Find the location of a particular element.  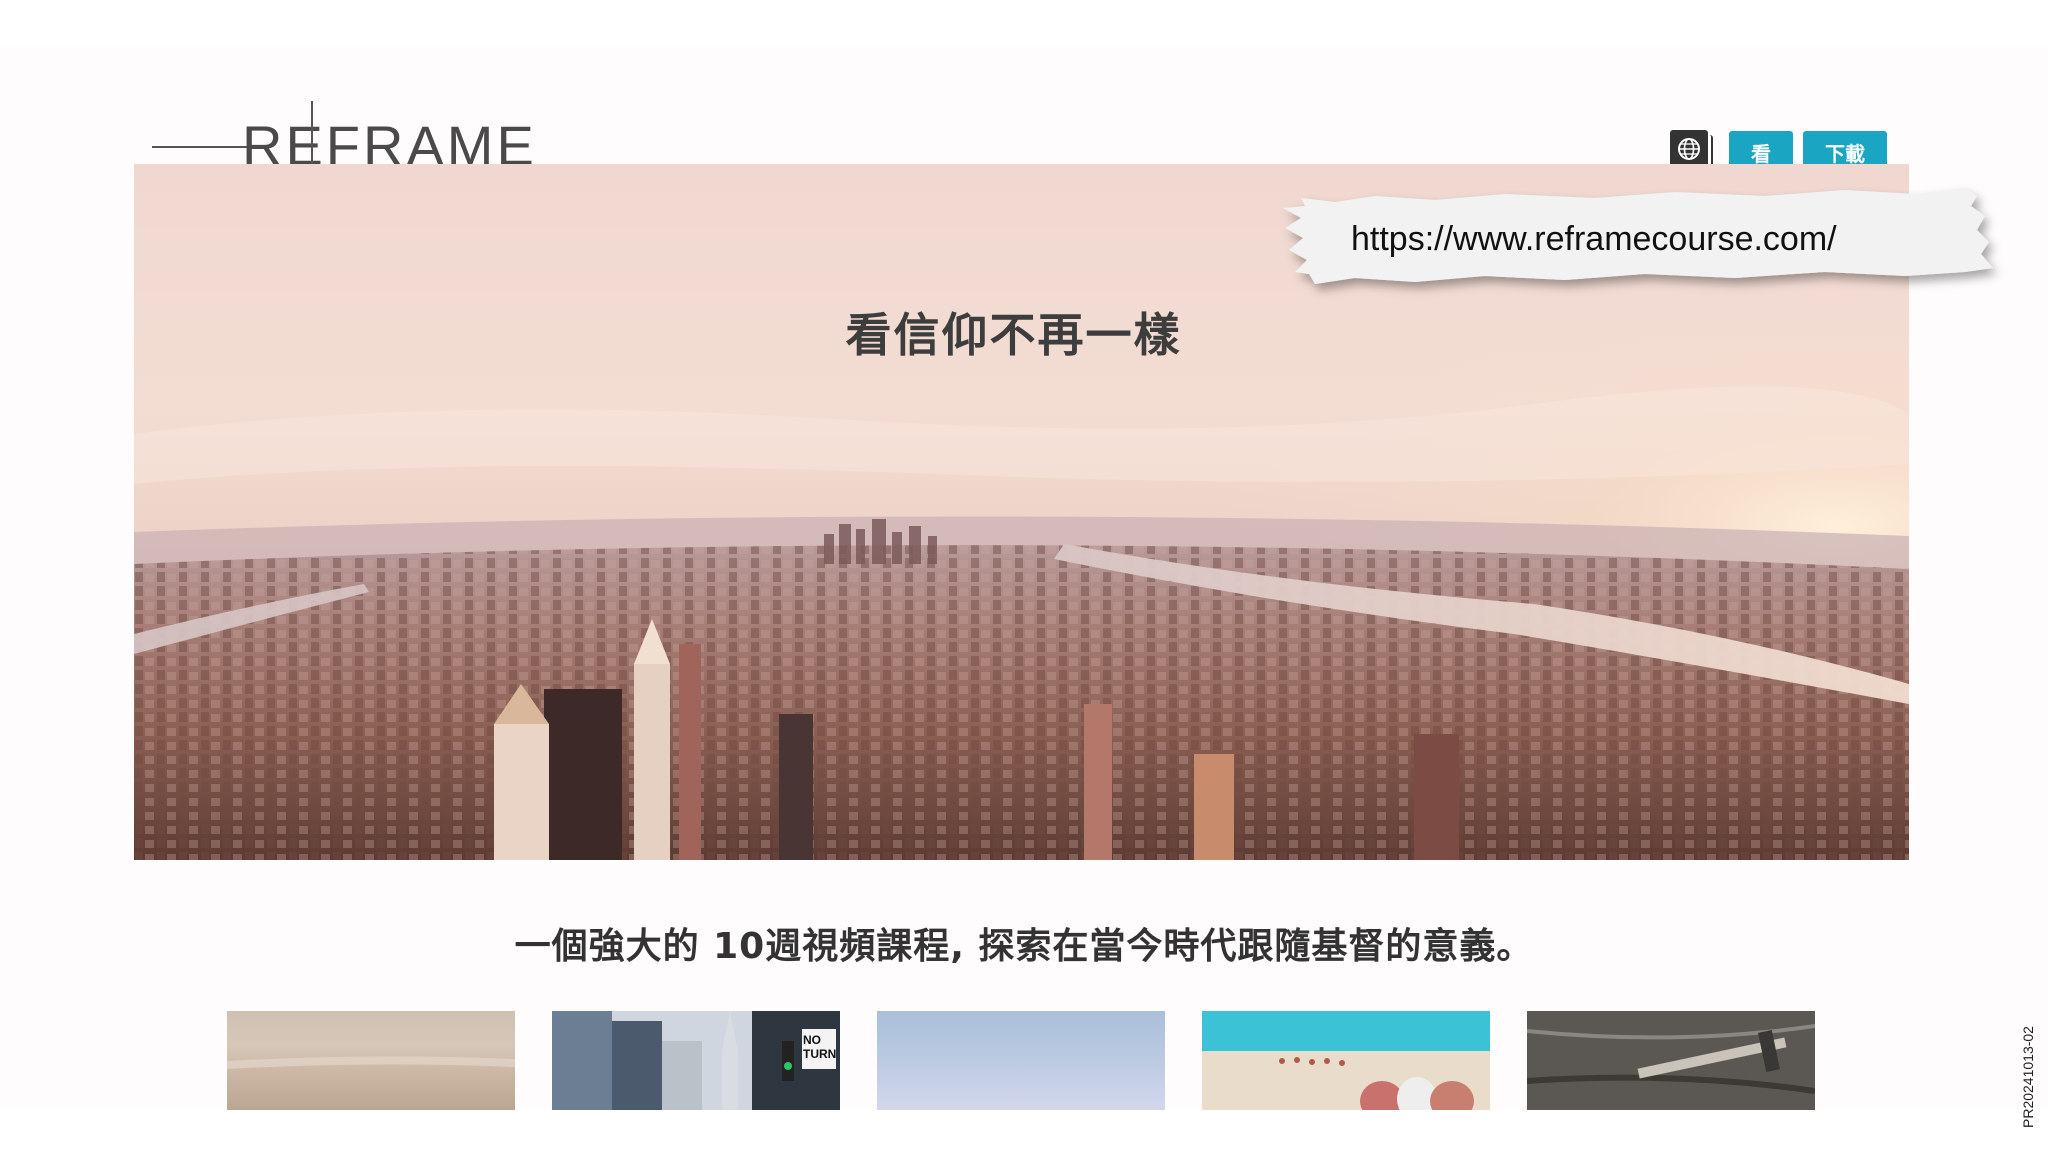

thumbnail-hammer is located at coordinates (1671, 1060).